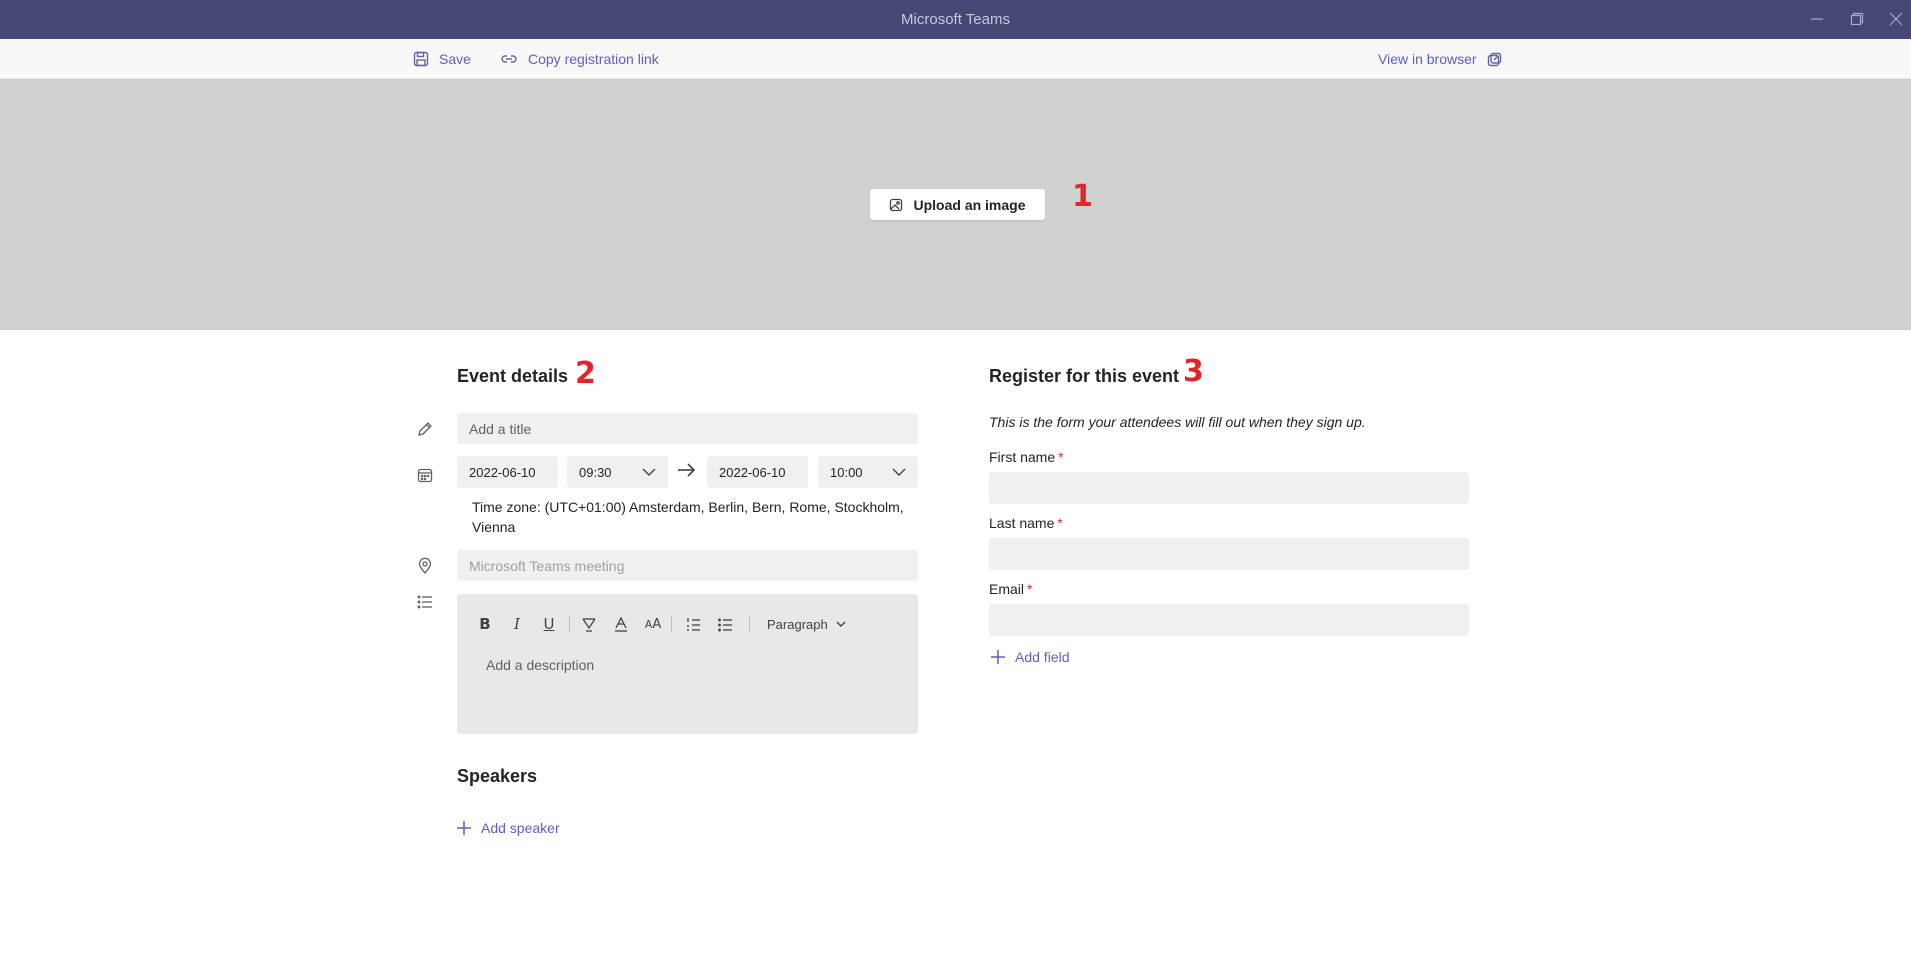 This screenshot has width=1911, height=964. I want to click on end-date-field: 2022-06-10, so click(757, 472).